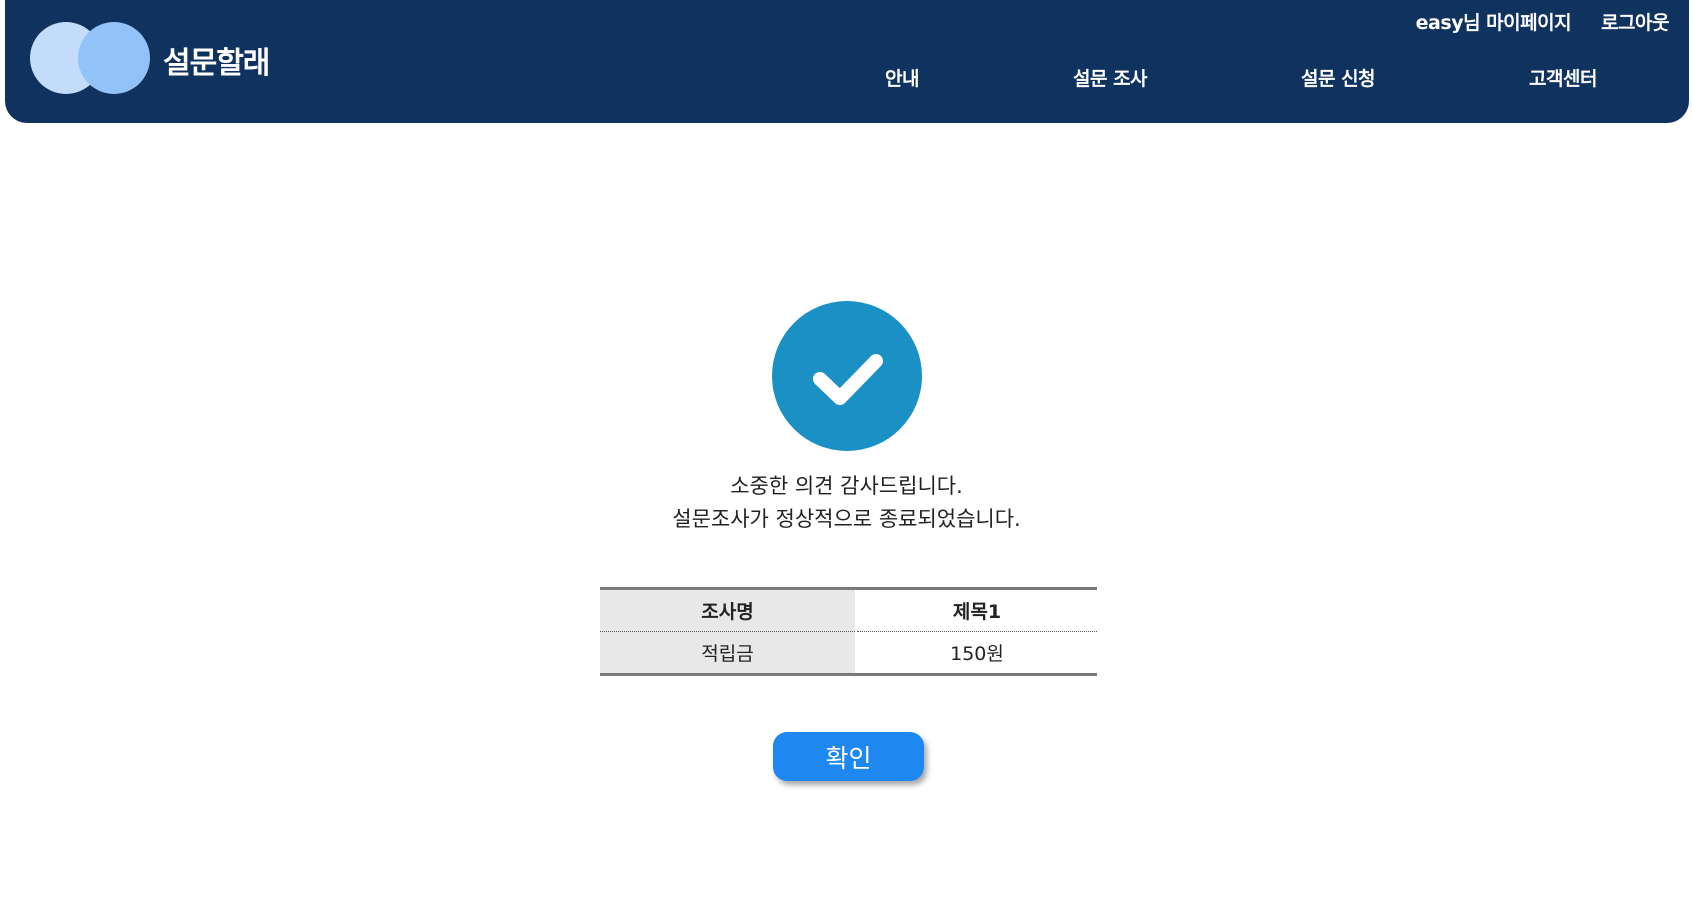  What do you see at coordinates (728, 653) in the screenshot?
I see `reward-label: 적립금` at bounding box center [728, 653].